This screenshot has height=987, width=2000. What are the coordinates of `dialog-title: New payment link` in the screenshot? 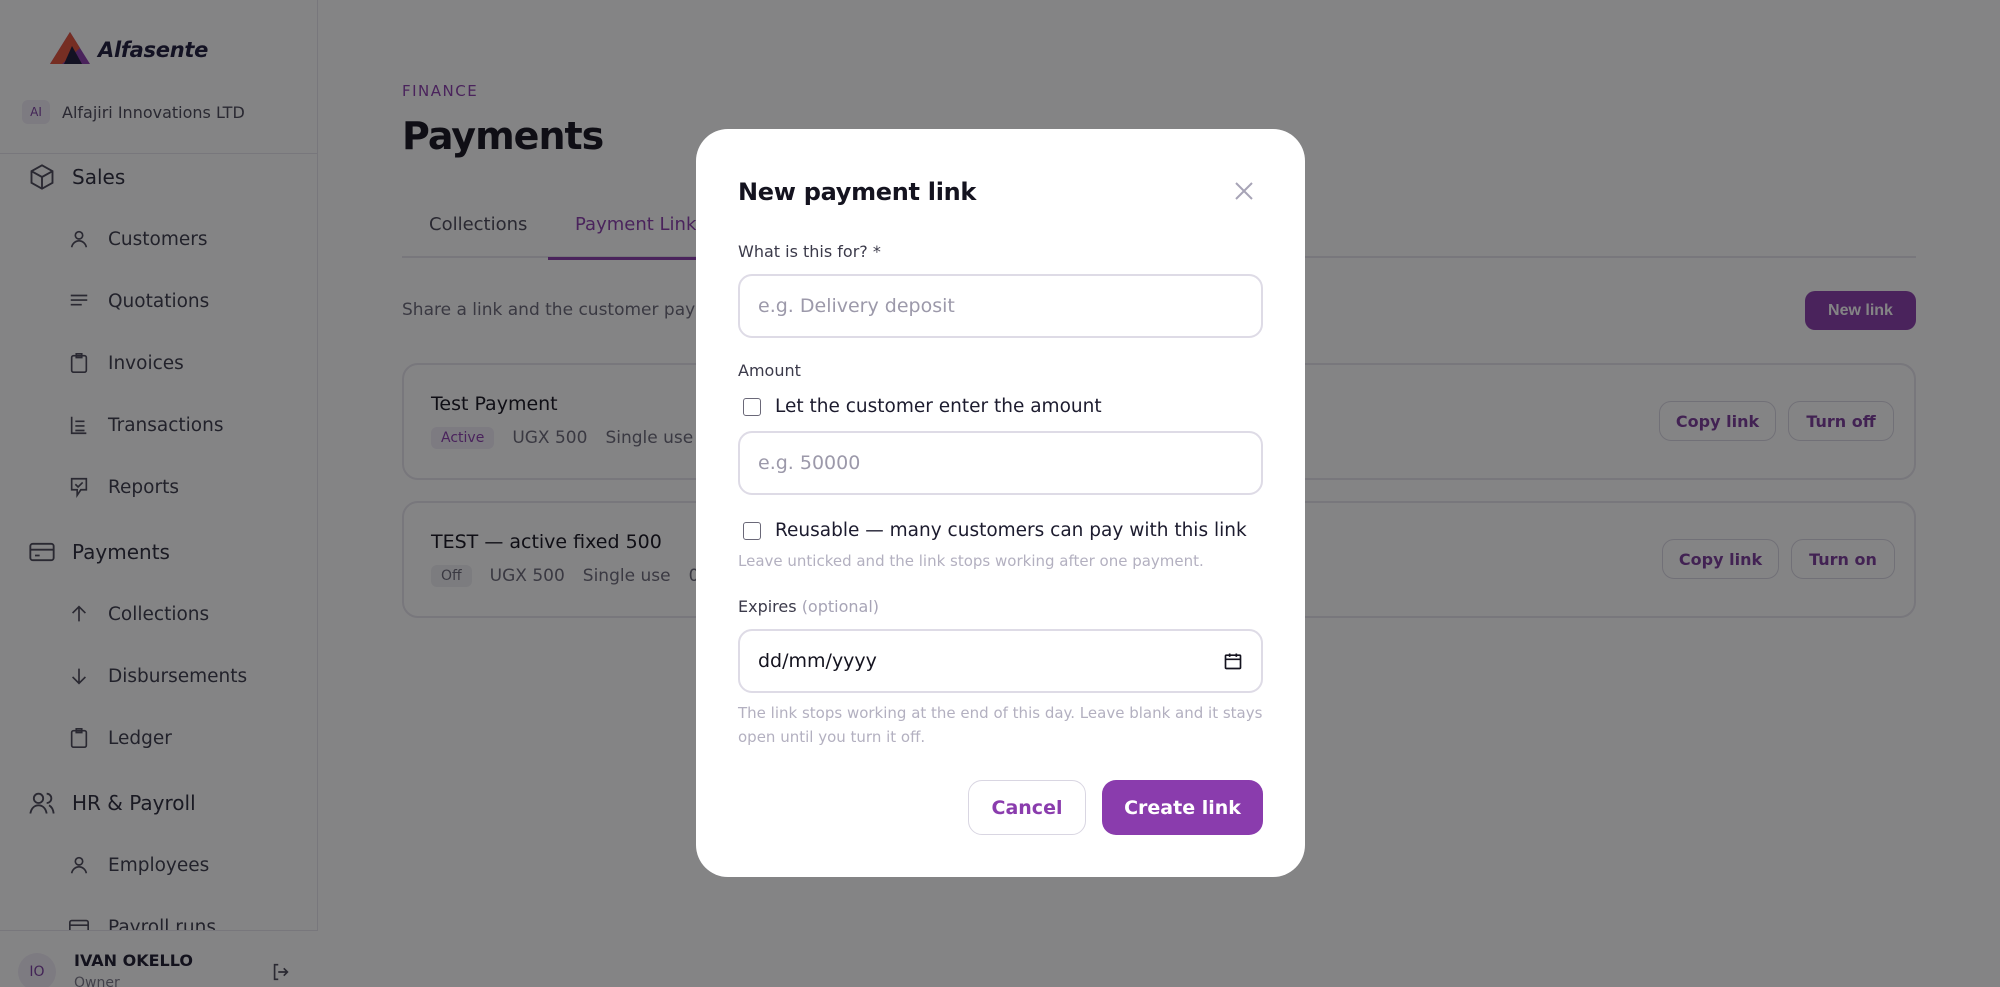 It's located at (857, 192).